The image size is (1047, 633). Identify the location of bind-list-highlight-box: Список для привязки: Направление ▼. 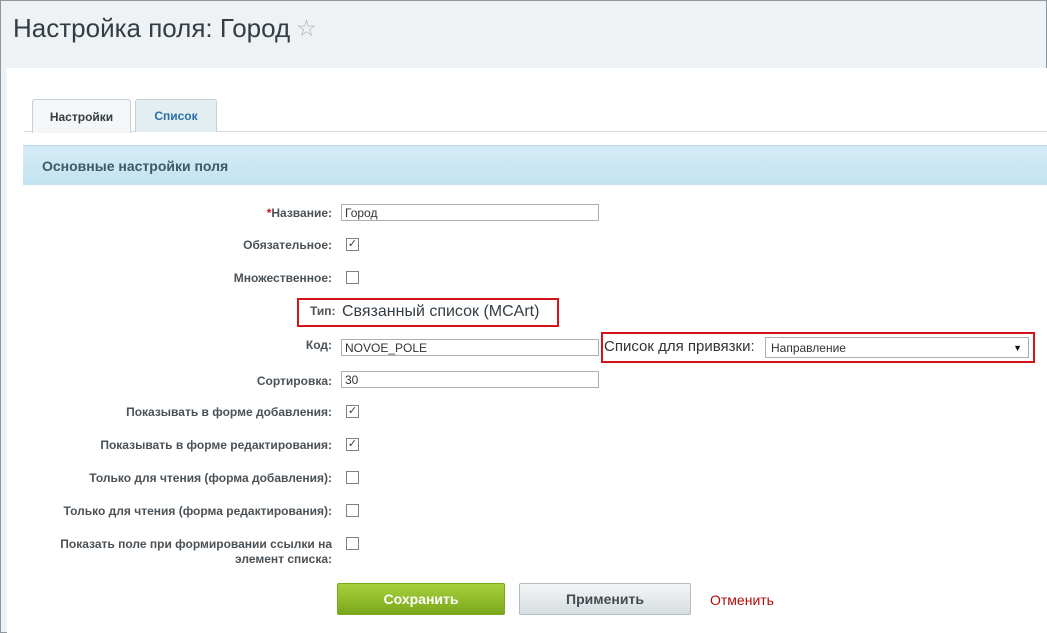
(818, 347).